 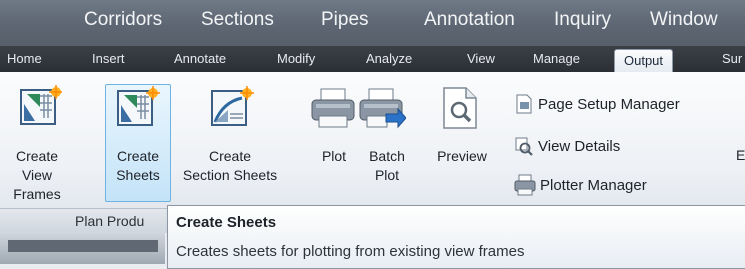 What do you see at coordinates (109, 221) in the screenshot?
I see `panel-label-plan-production: Plan Produ` at bounding box center [109, 221].